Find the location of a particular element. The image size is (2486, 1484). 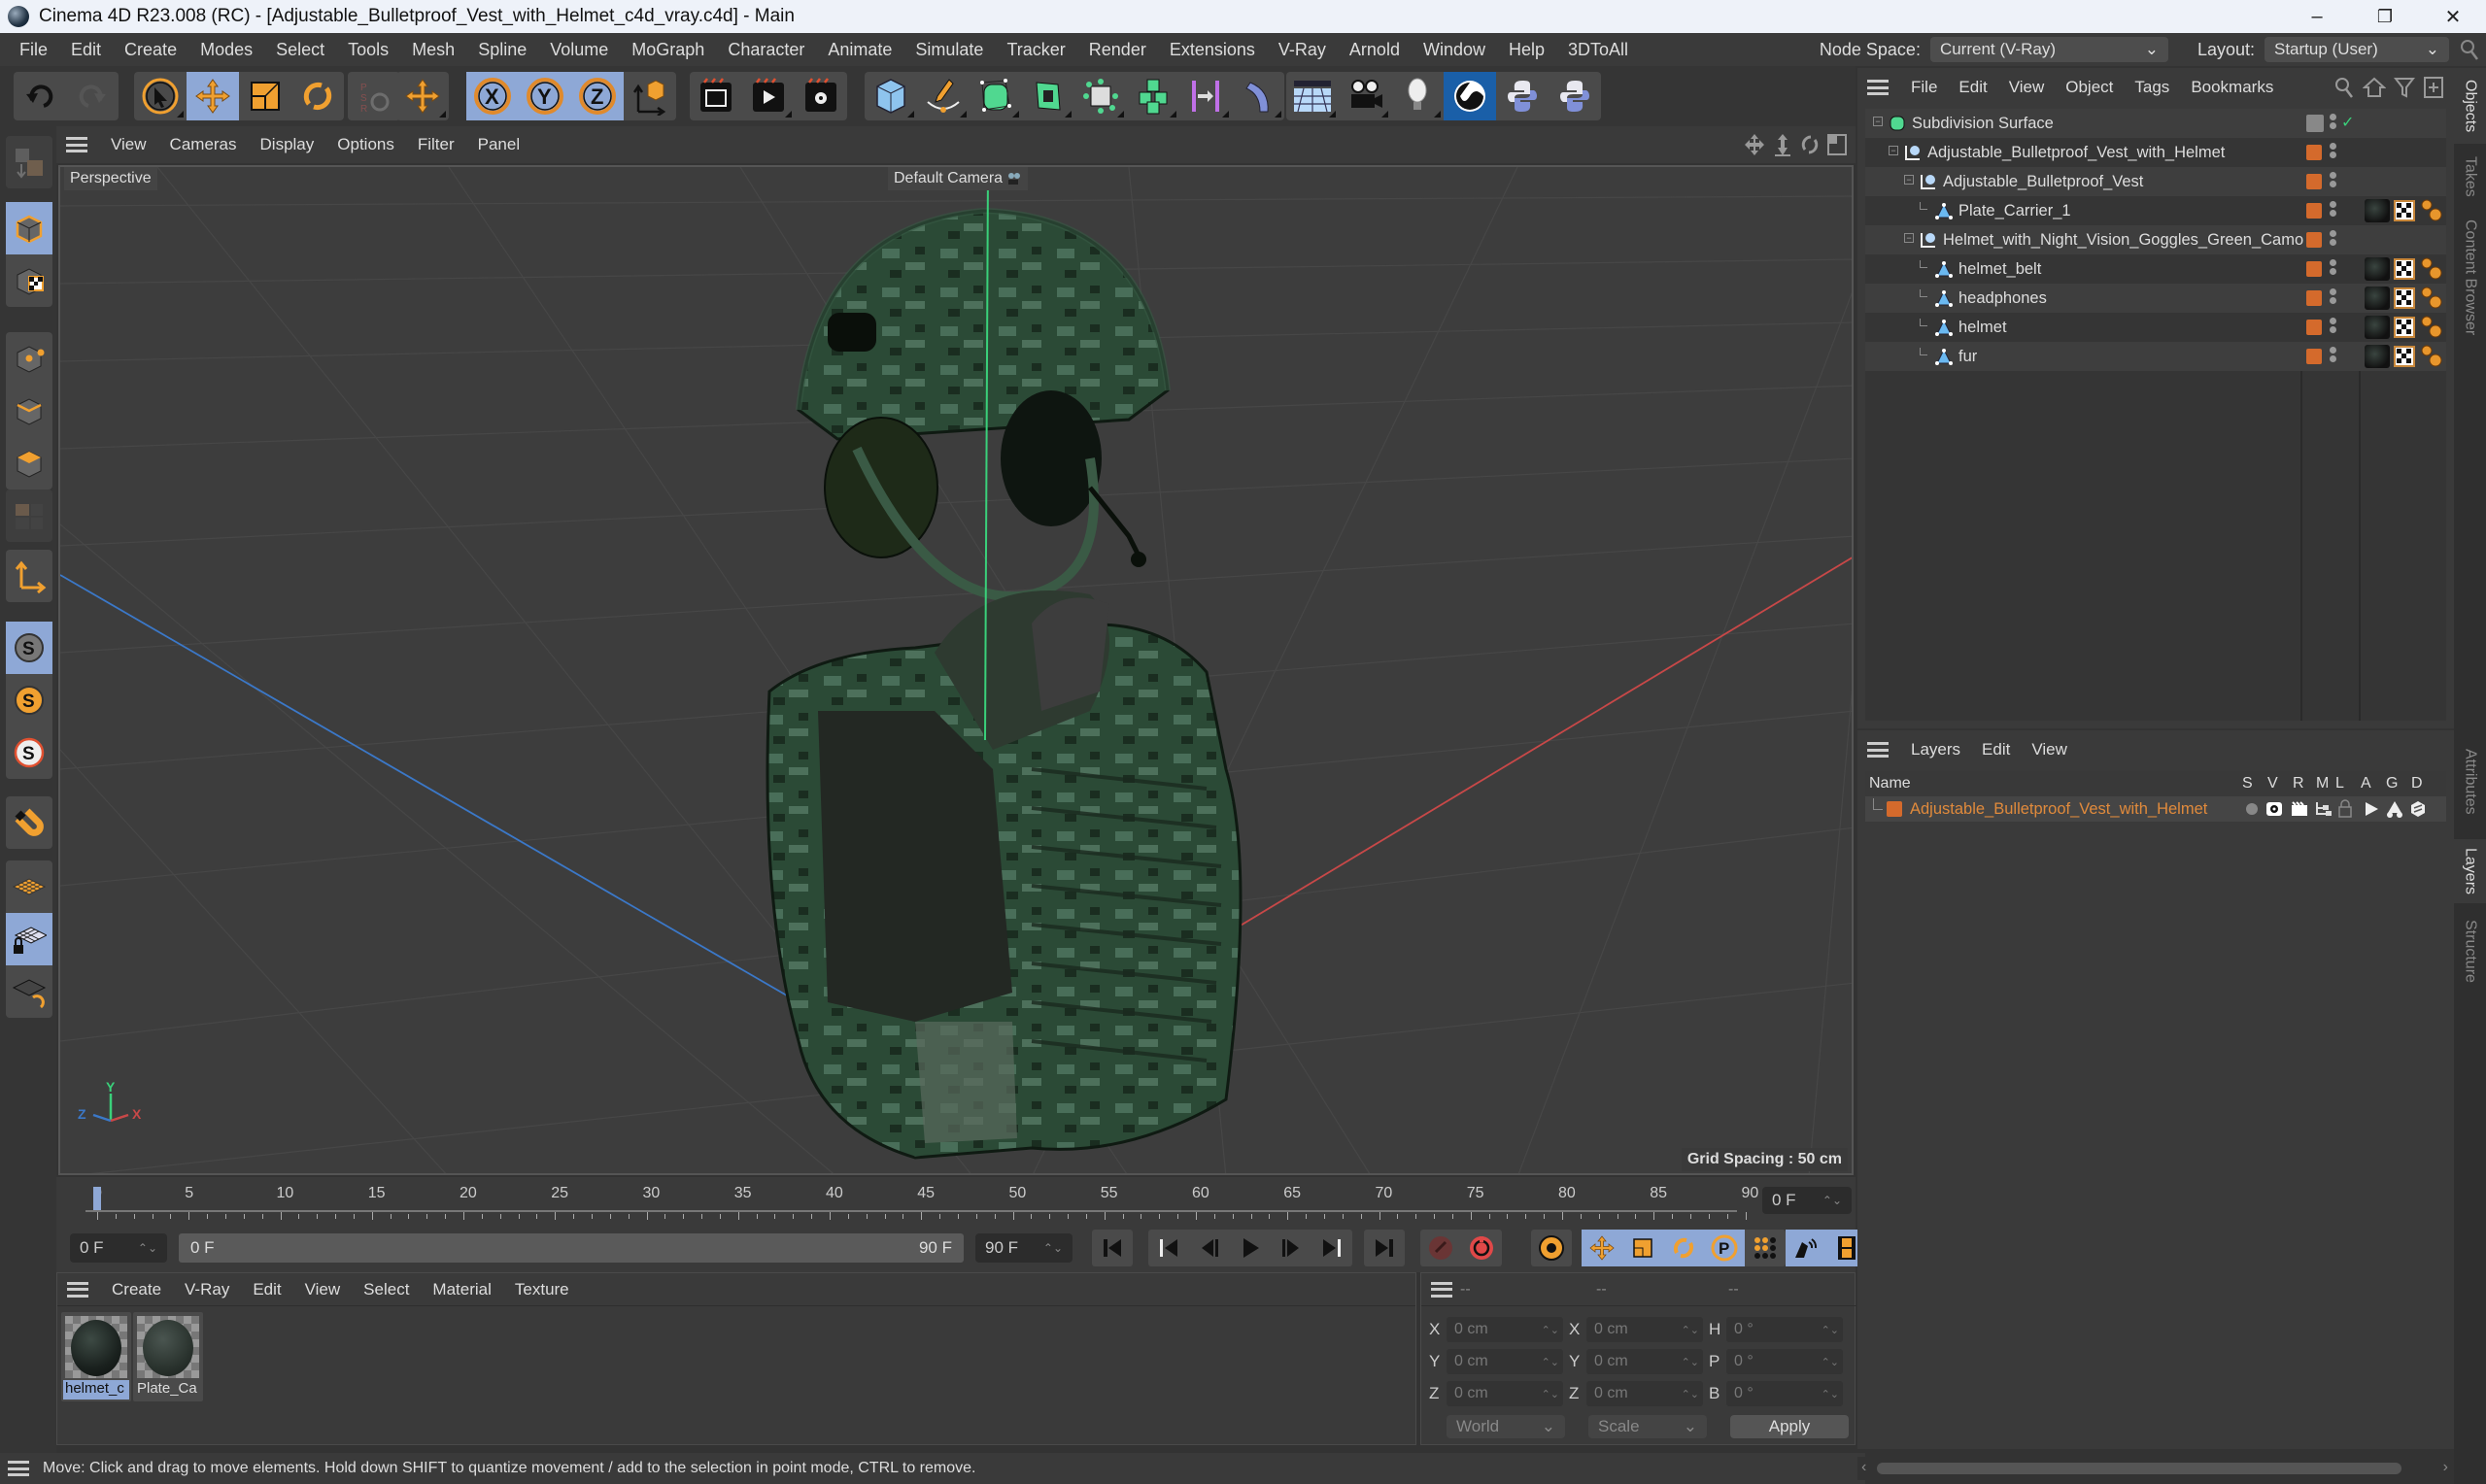

tab-objects: Objects is located at coordinates (2470, 106).